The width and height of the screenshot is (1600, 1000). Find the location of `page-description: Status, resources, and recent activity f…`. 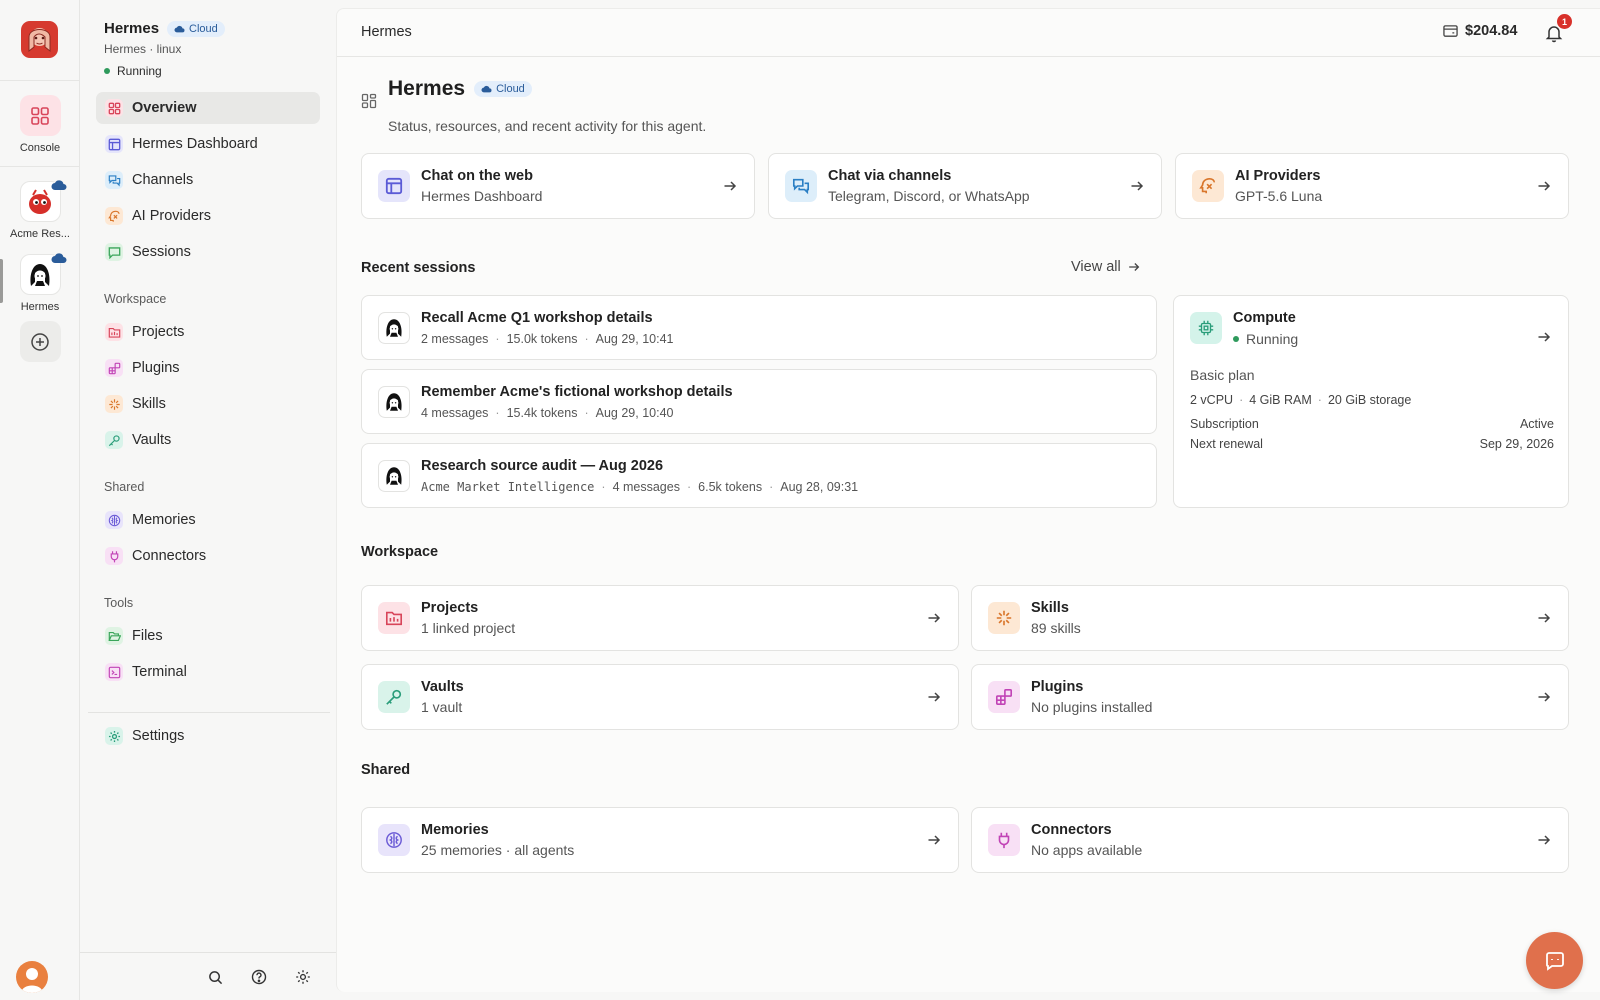

page-description: Status, resources, and recent activity f… is located at coordinates (547, 126).